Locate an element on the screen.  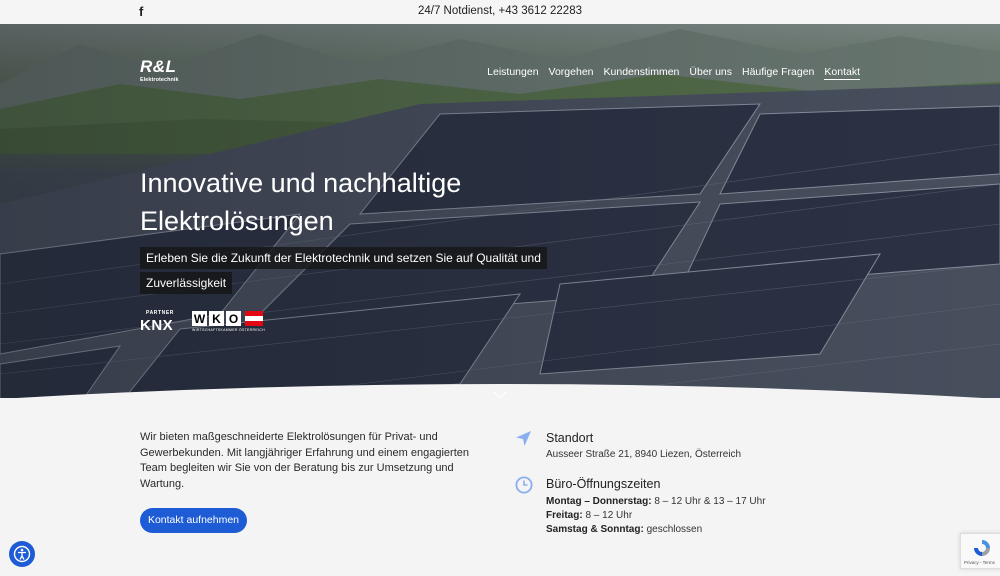
nav-item-ueber-uns: Über uns is located at coordinates (710, 72).